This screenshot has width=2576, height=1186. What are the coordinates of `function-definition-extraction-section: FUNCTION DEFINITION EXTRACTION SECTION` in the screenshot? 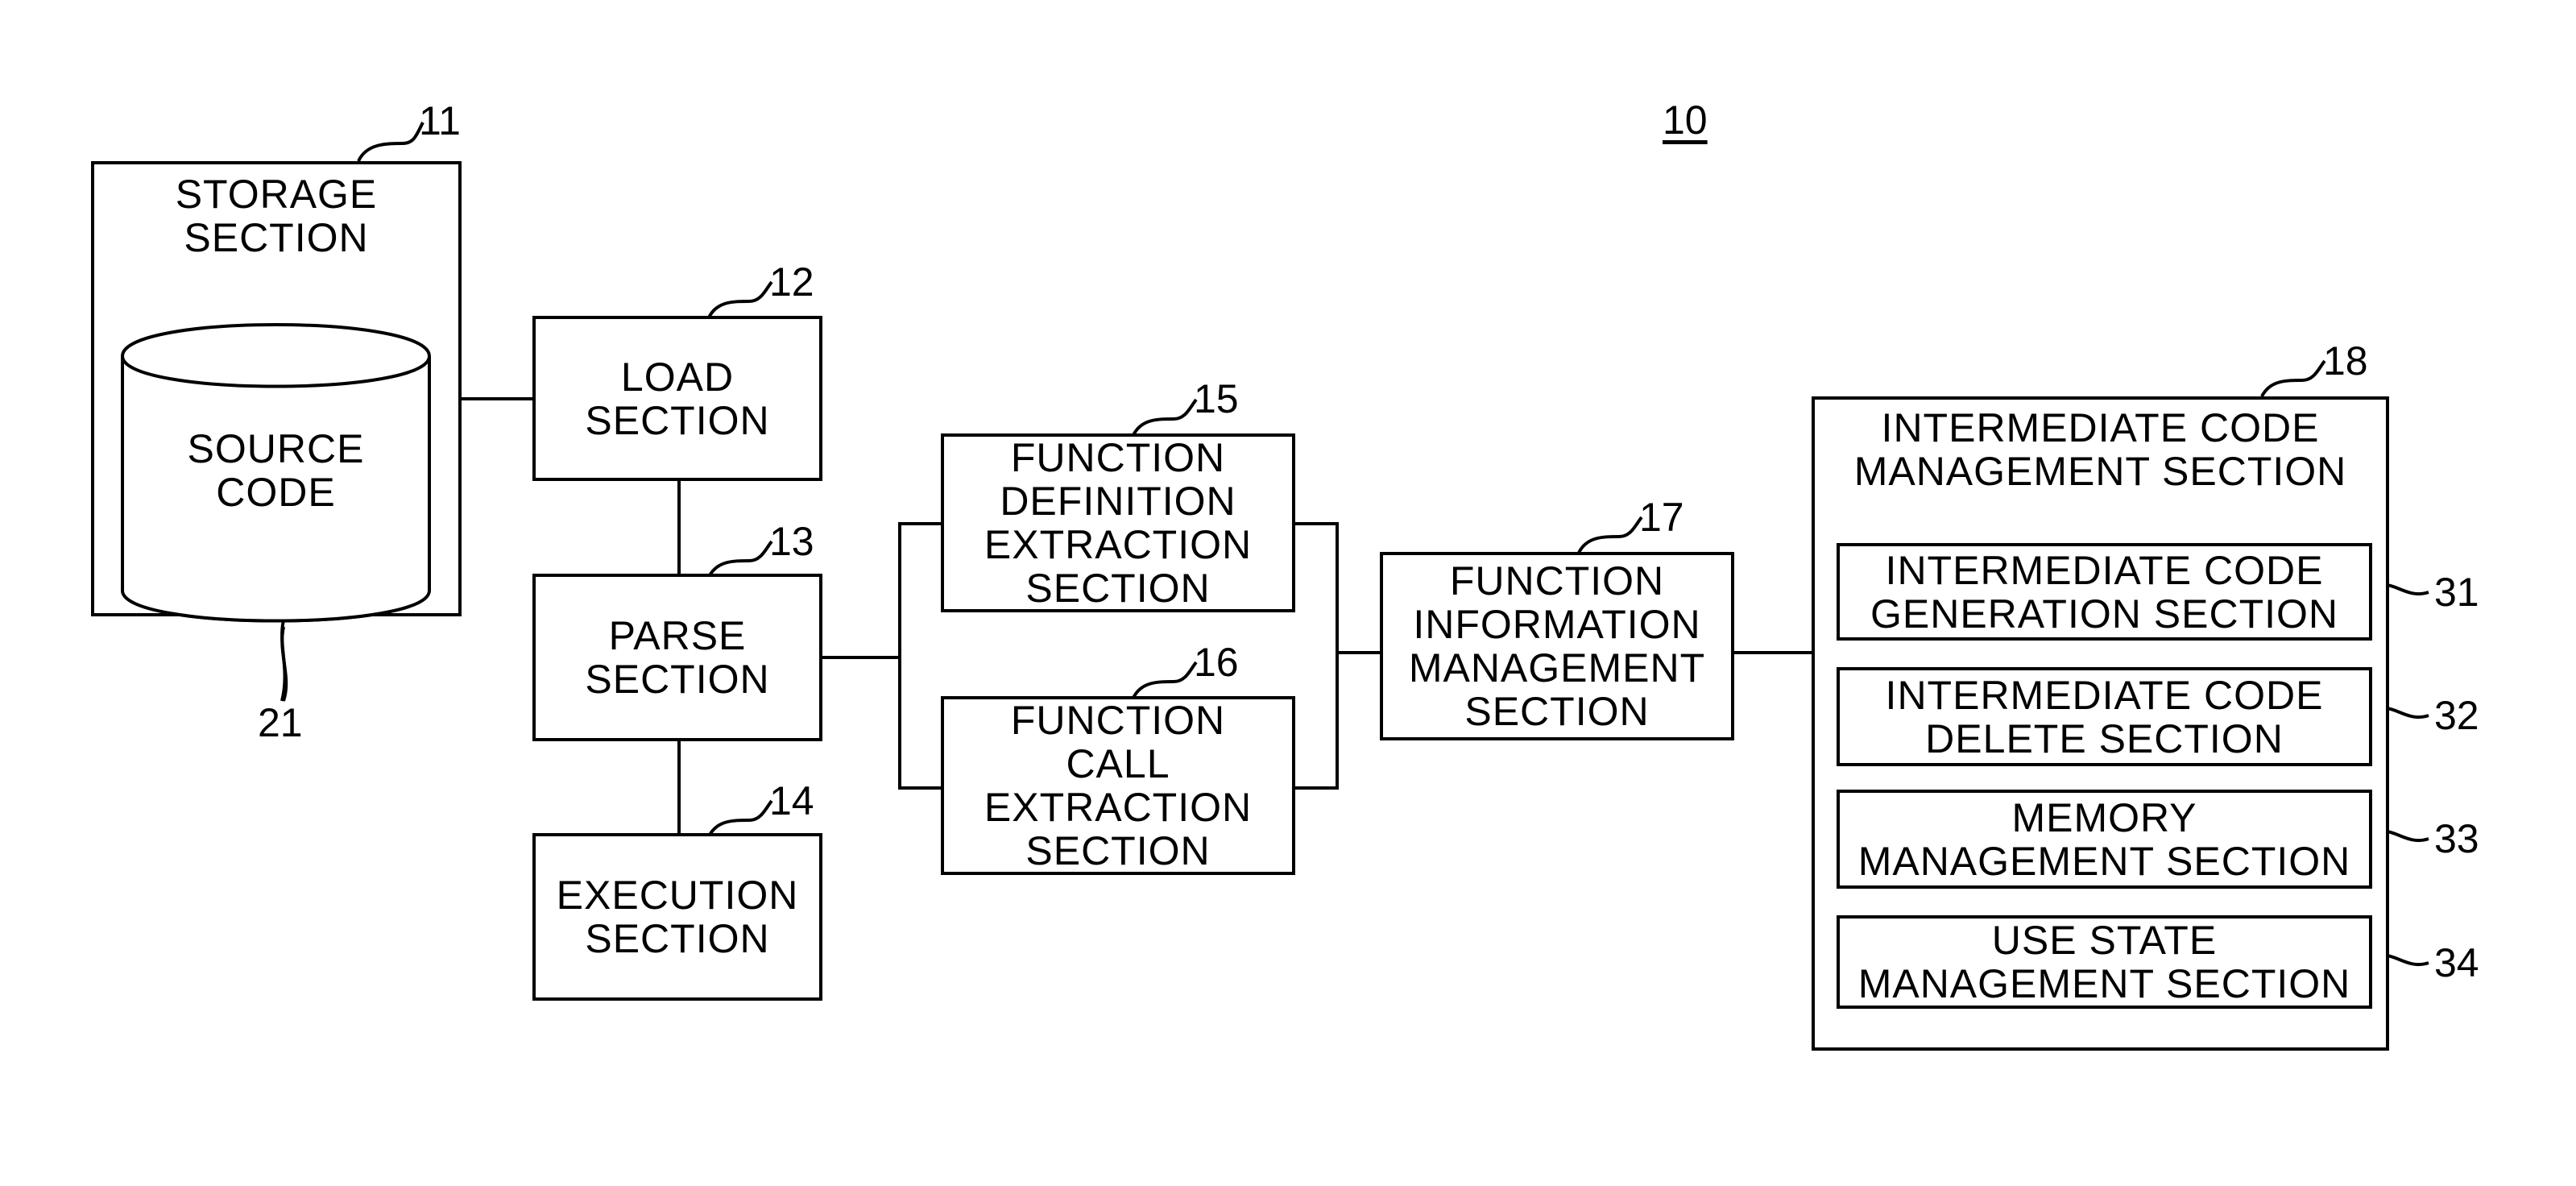 It's located at (1118, 522).